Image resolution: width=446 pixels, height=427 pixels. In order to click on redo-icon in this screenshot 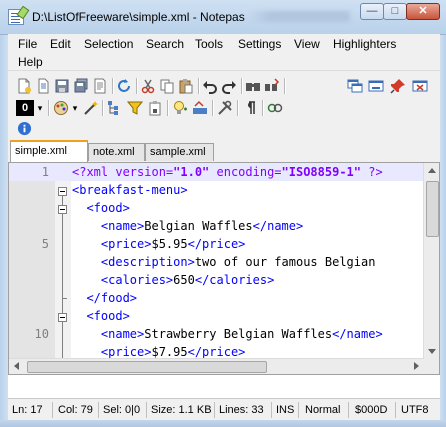, I will do `click(229, 86)`.